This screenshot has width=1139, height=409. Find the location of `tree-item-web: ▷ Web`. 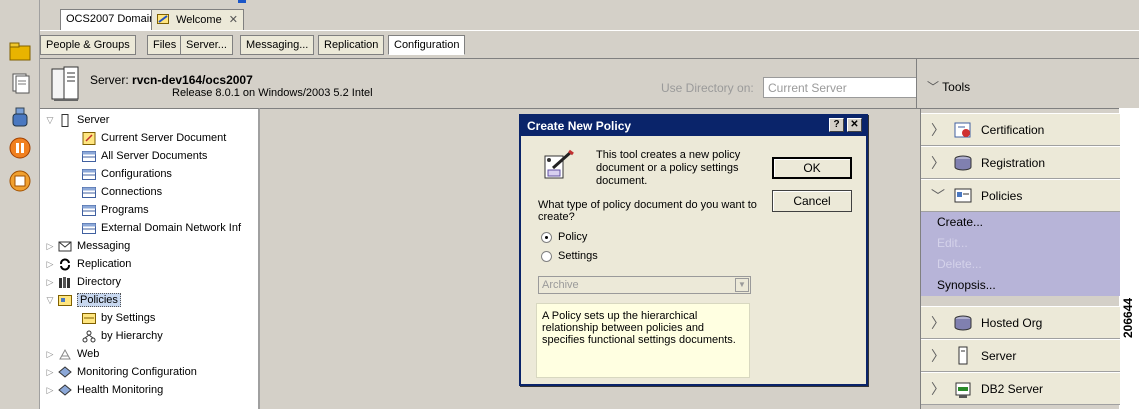

tree-item-web: ▷ Web is located at coordinates (72, 354).